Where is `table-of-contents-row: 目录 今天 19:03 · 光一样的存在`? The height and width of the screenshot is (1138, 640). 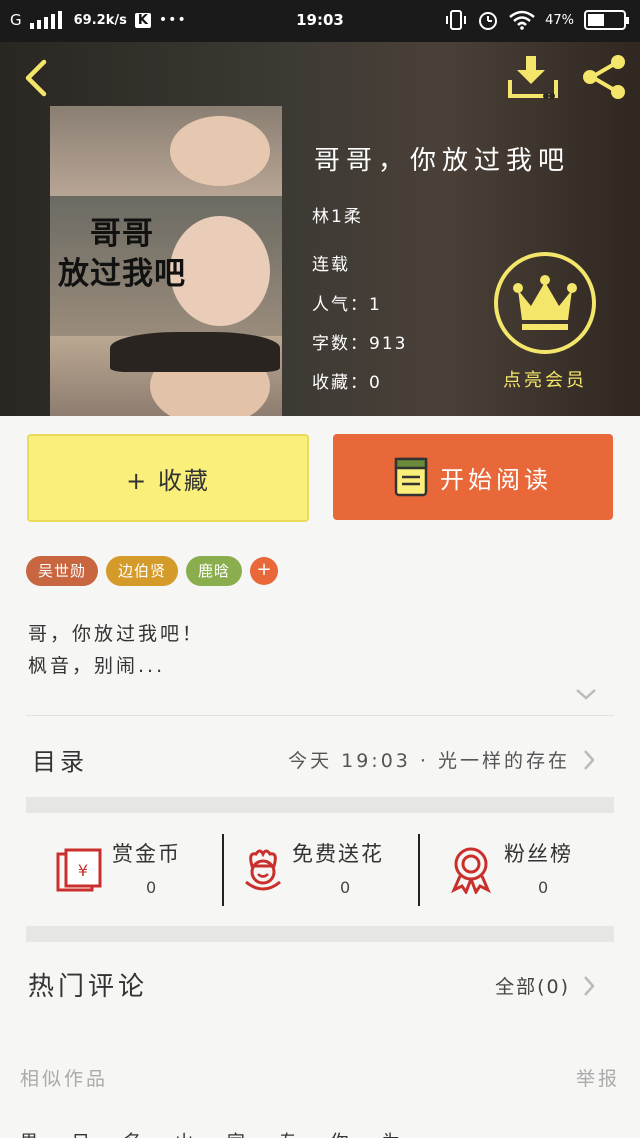
table-of-contents-row: 目录 今天 19:03 · 光一样的存在 is located at coordinates (320, 760).